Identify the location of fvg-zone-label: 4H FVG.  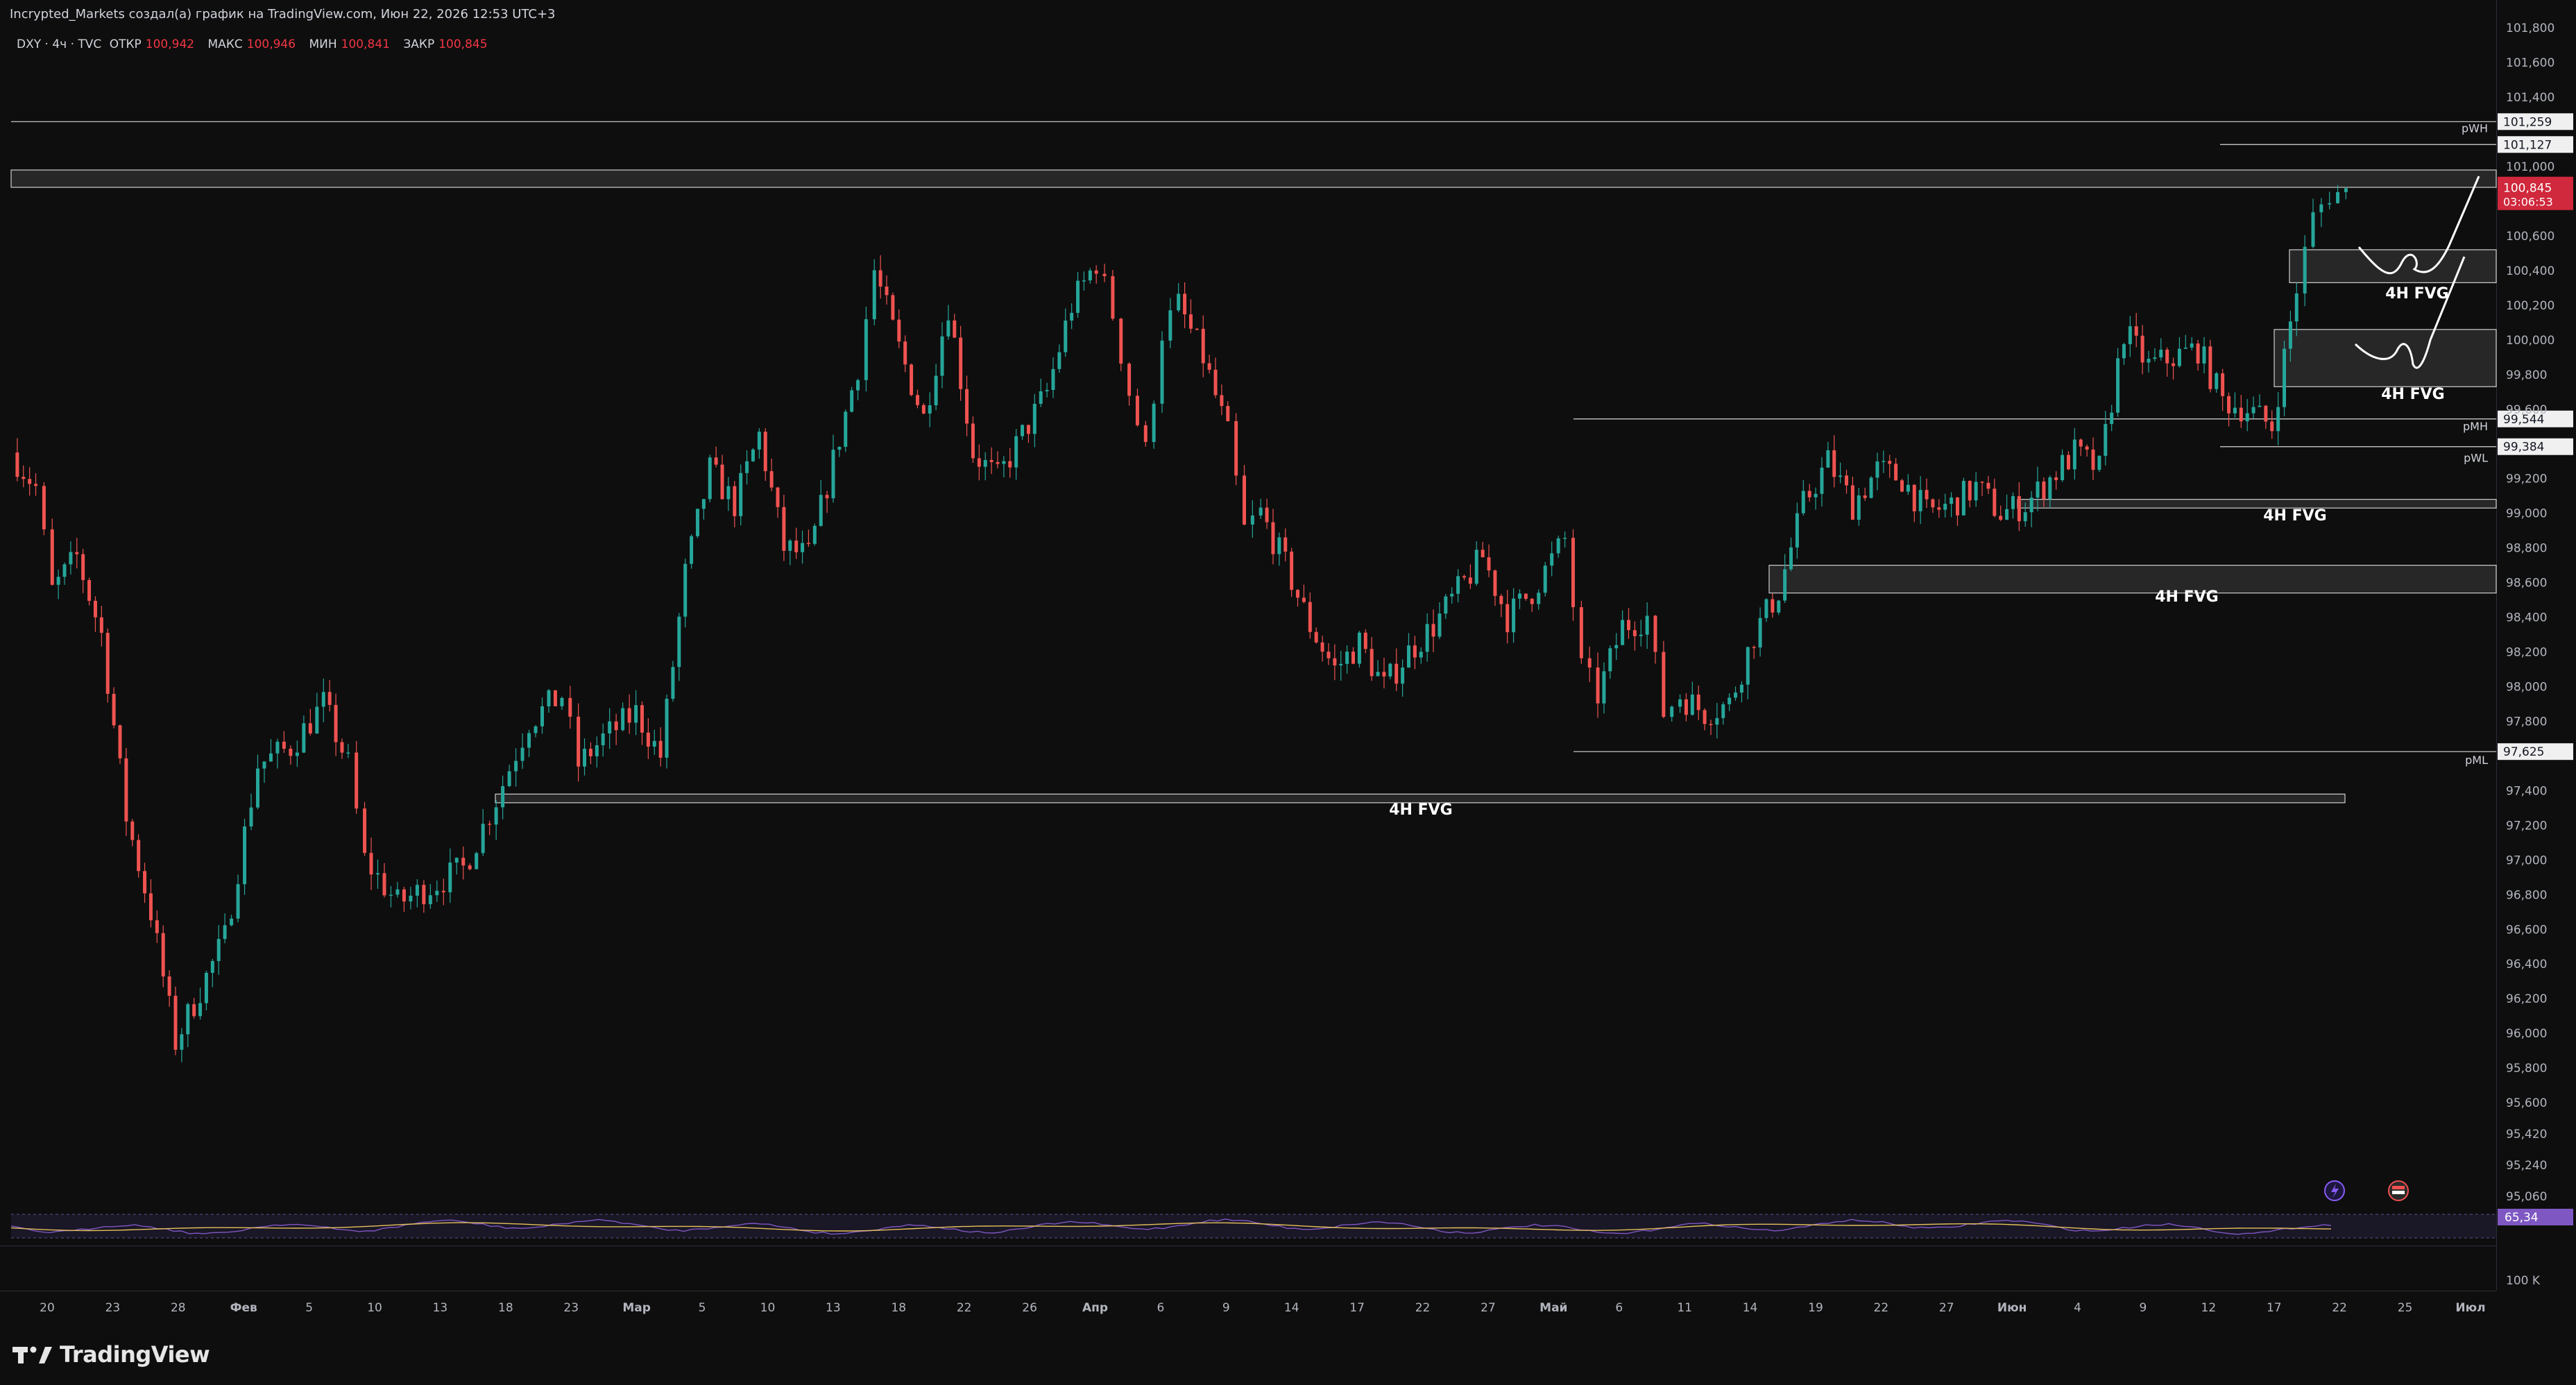
(2417, 294).